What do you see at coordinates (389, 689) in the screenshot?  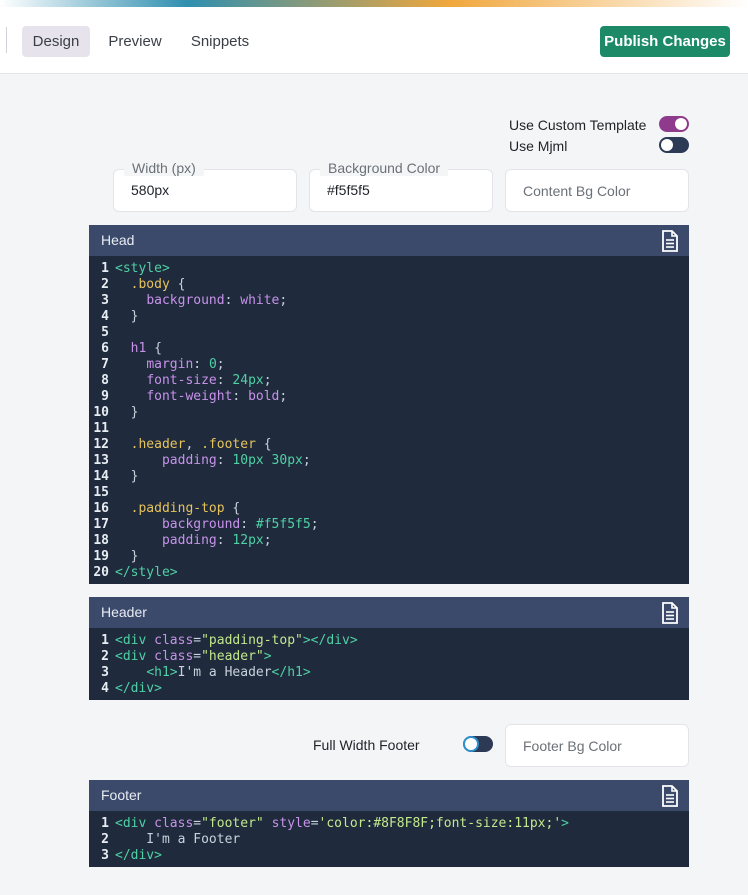 I see `code-line: 4 </div>` at bounding box center [389, 689].